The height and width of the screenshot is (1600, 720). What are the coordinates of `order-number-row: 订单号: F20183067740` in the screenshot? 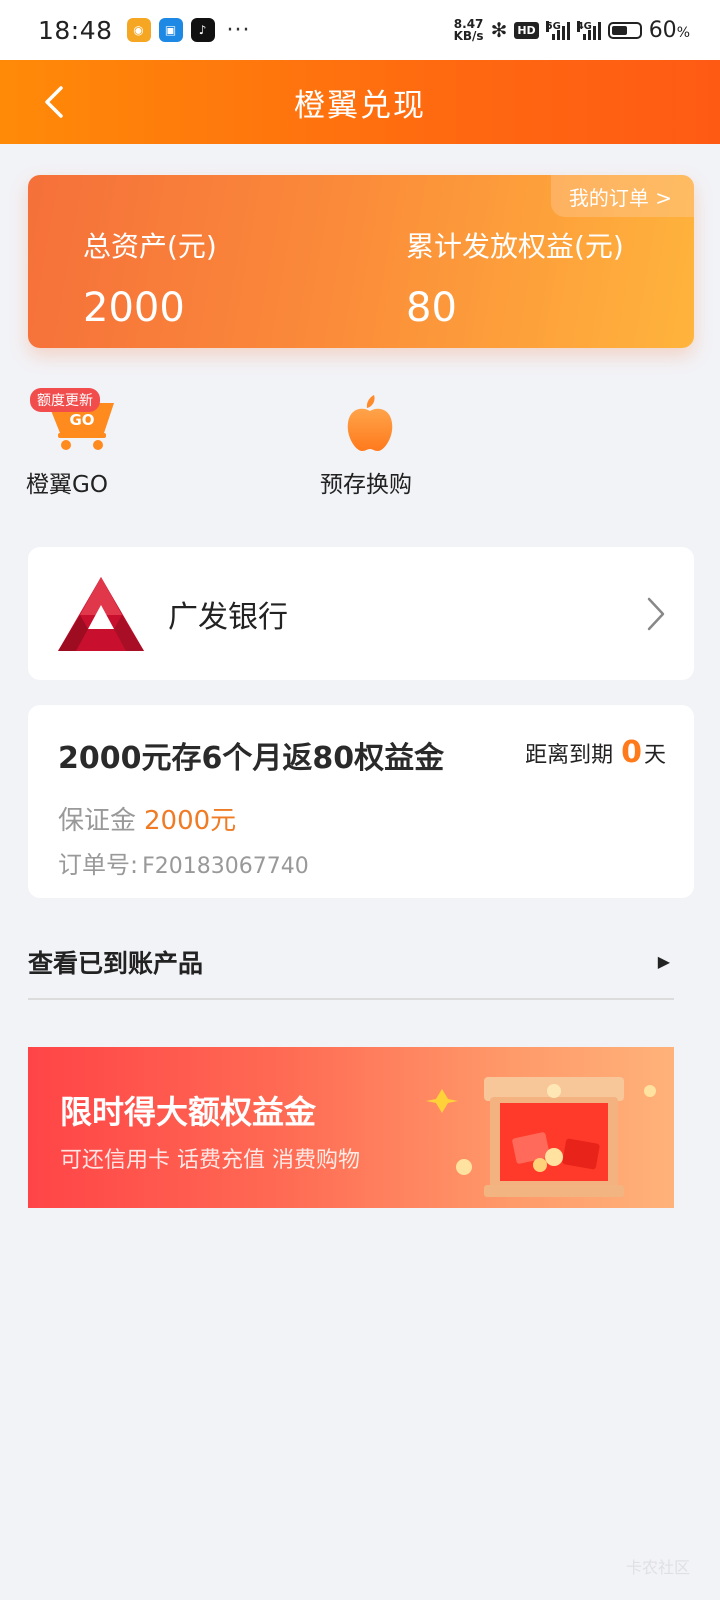 It's located at (183, 862).